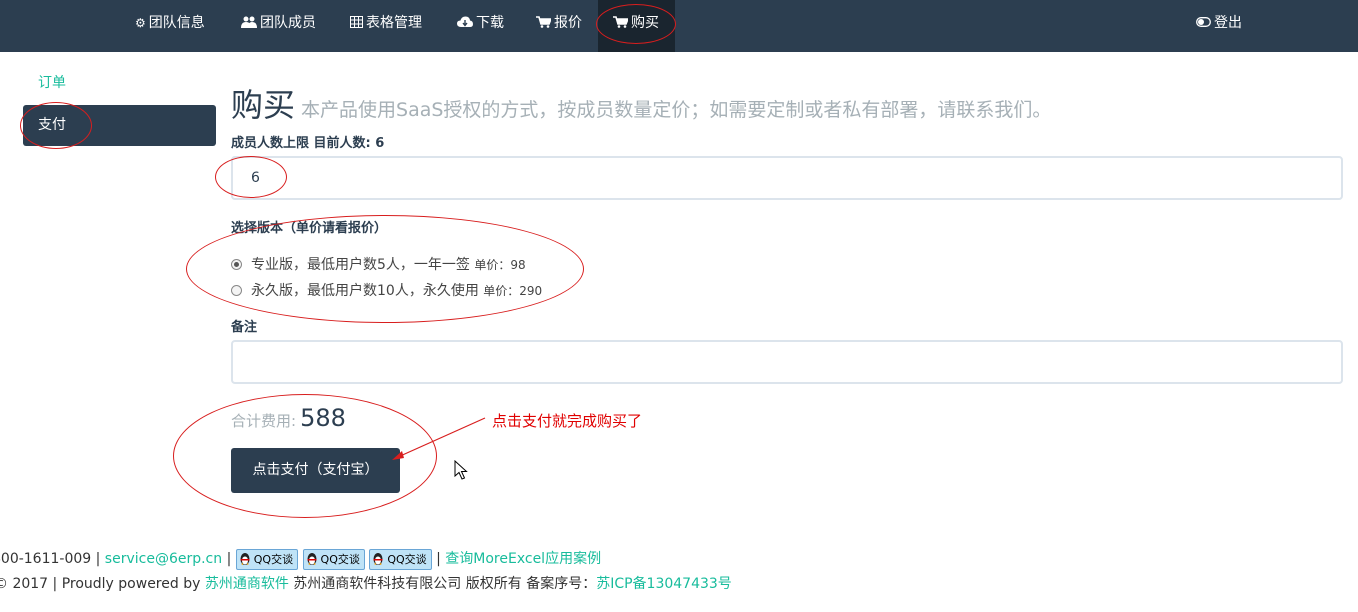  I want to click on footer-company-link: 苏州通商软件, so click(247, 584).